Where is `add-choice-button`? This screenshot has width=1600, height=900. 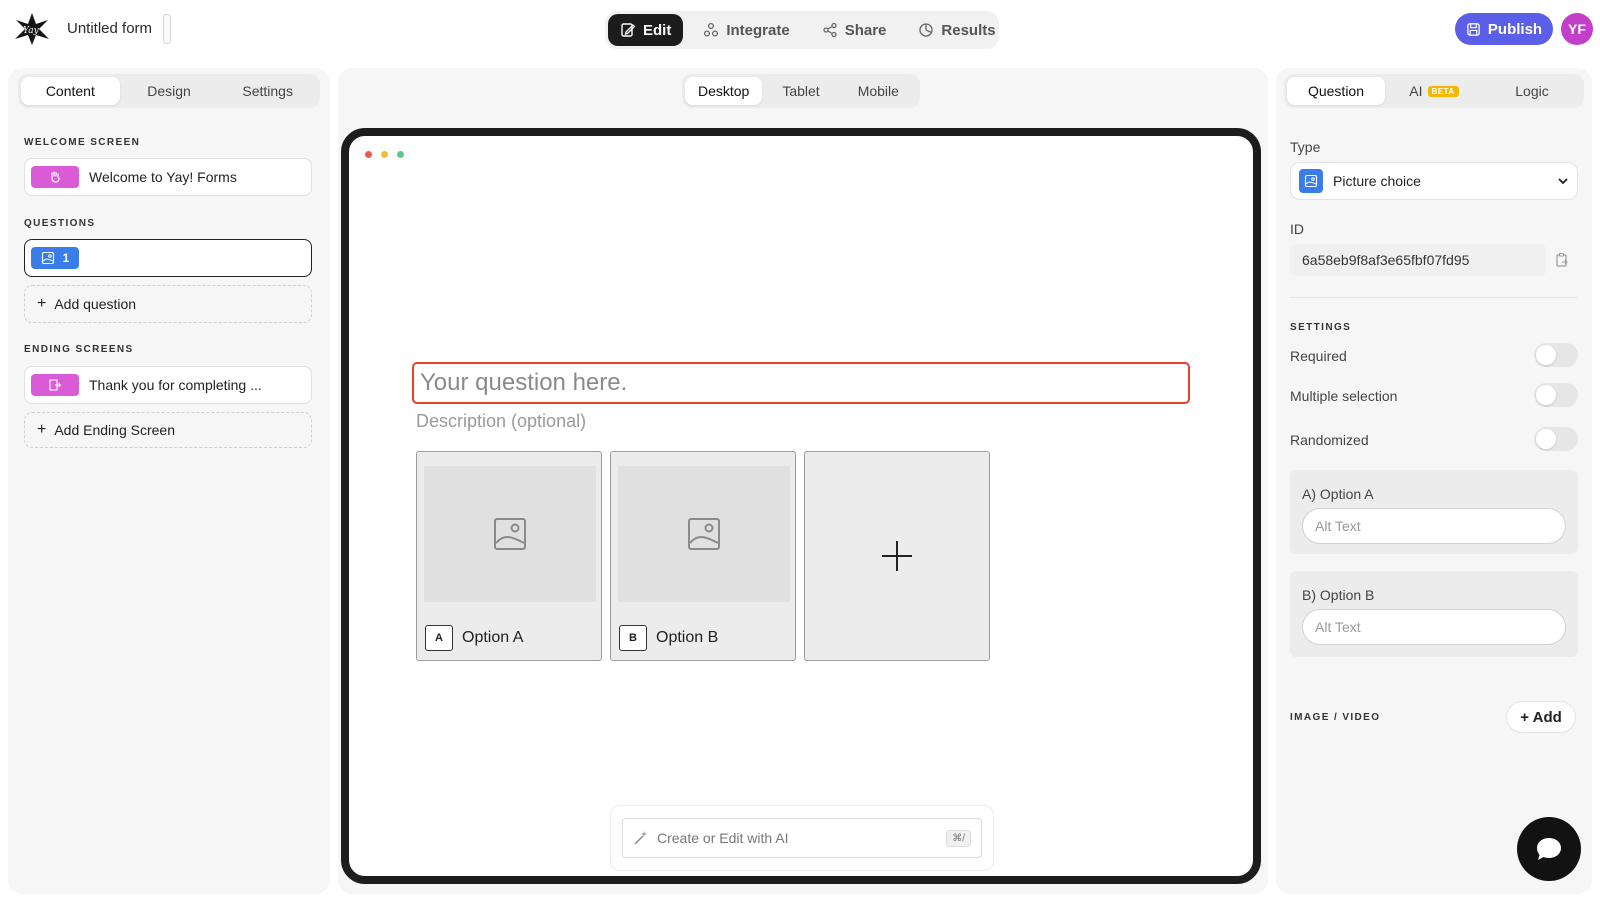 add-choice-button is located at coordinates (897, 556).